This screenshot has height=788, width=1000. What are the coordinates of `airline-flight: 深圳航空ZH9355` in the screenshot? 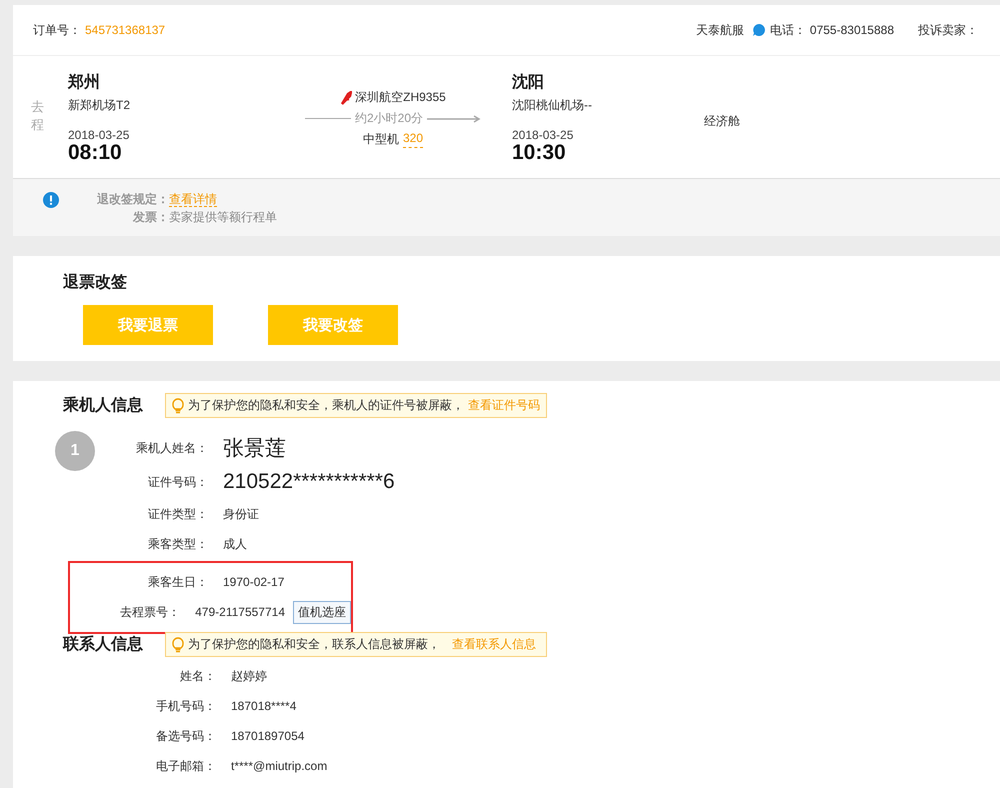 It's located at (400, 97).